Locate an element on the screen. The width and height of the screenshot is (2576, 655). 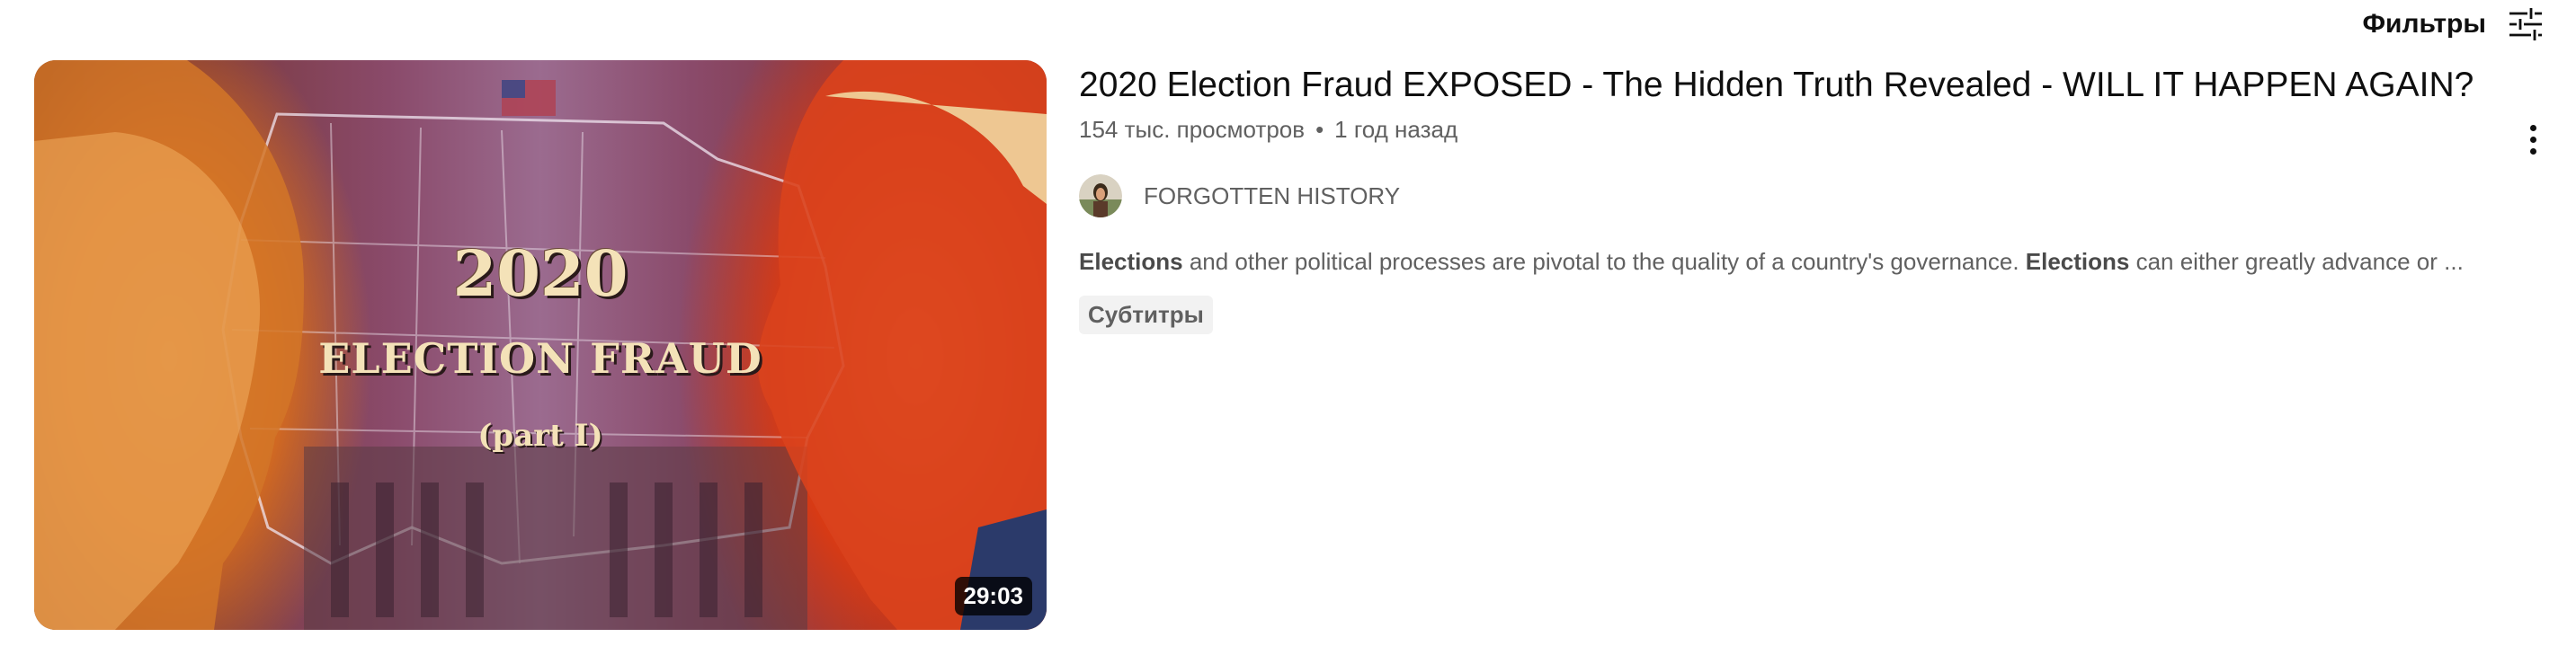
more-vert-icon is located at coordinates (2533, 139).